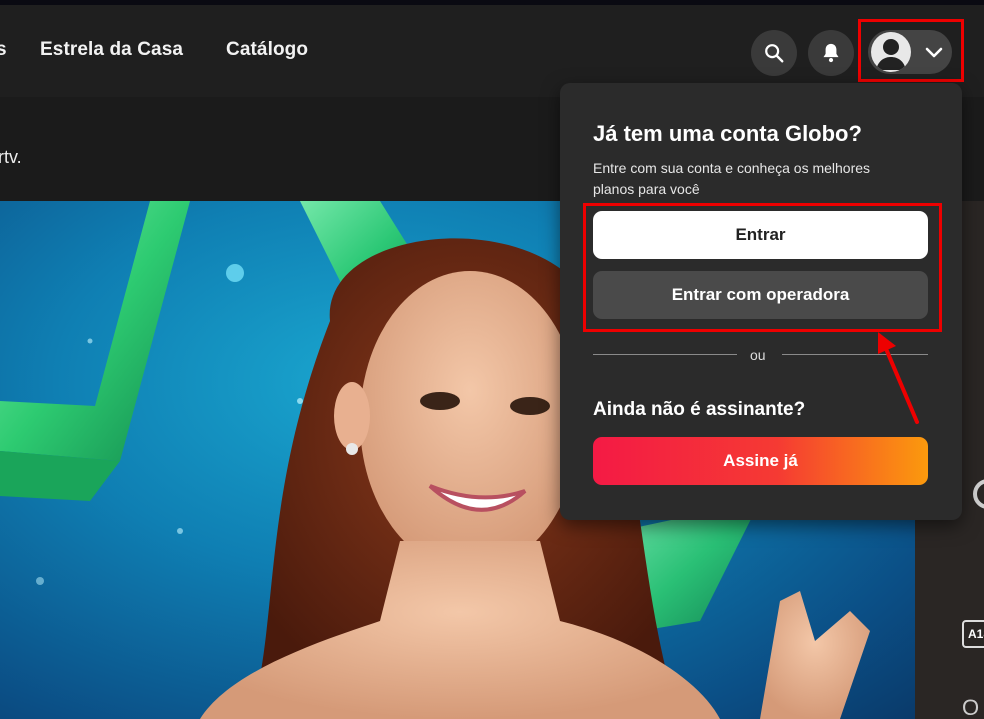  I want to click on partial-character: O, so click(971, 707).